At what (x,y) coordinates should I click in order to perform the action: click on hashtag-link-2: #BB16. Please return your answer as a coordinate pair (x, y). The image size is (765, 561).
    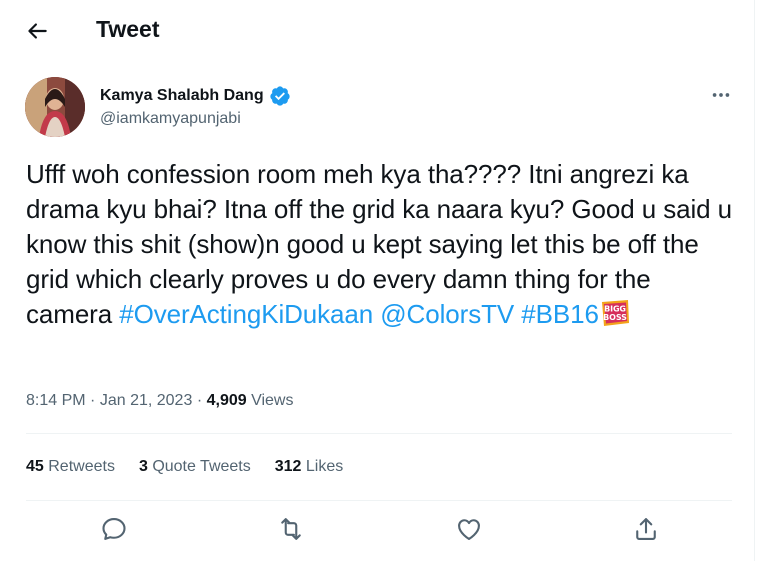
    Looking at the image, I should click on (560, 314).